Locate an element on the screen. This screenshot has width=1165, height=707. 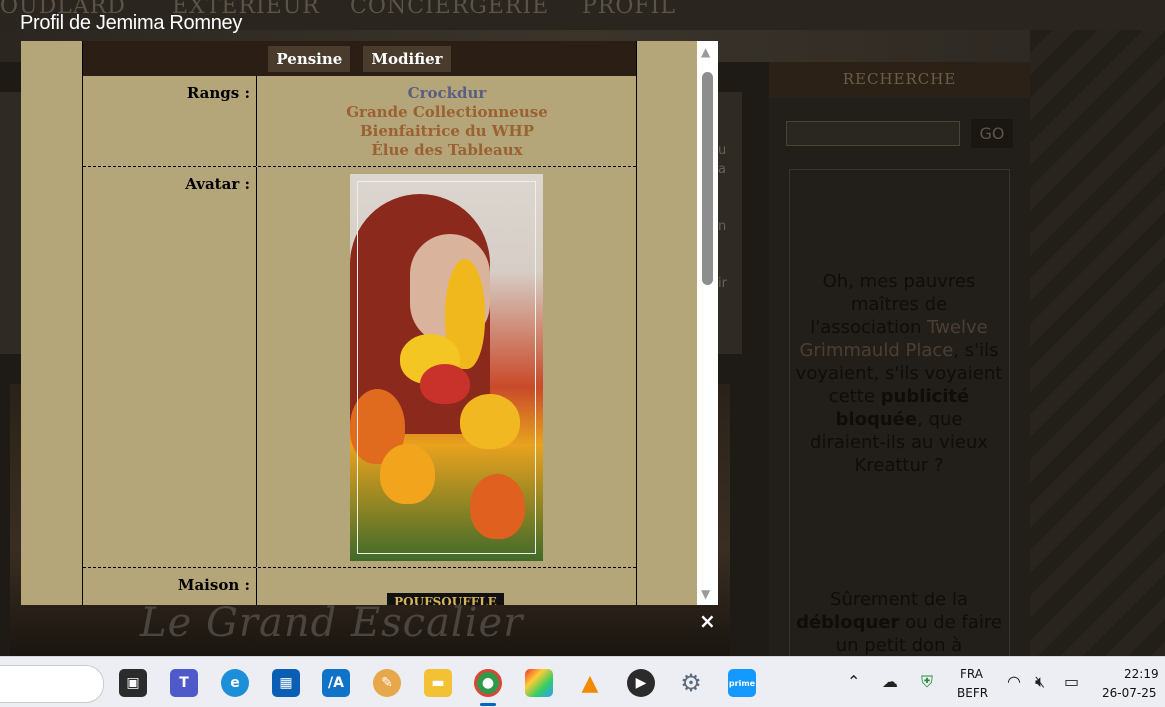
sidebar-search-title: RECHERCHE is located at coordinates (899, 80).